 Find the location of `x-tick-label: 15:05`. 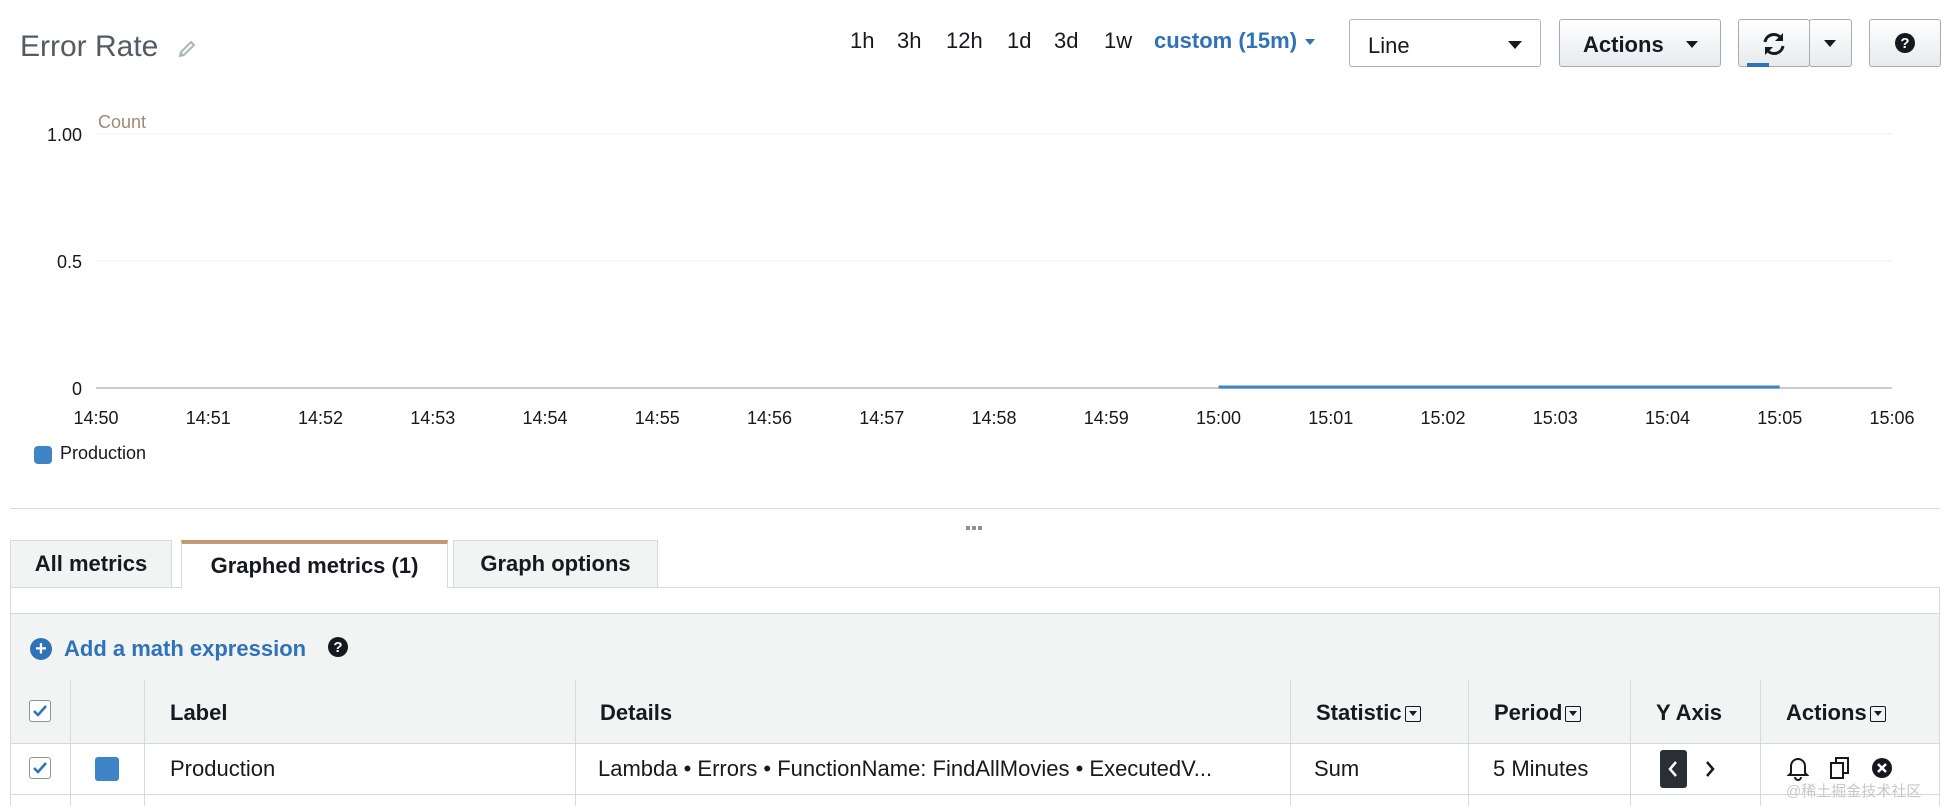

x-tick-label: 15:05 is located at coordinates (1779, 418).